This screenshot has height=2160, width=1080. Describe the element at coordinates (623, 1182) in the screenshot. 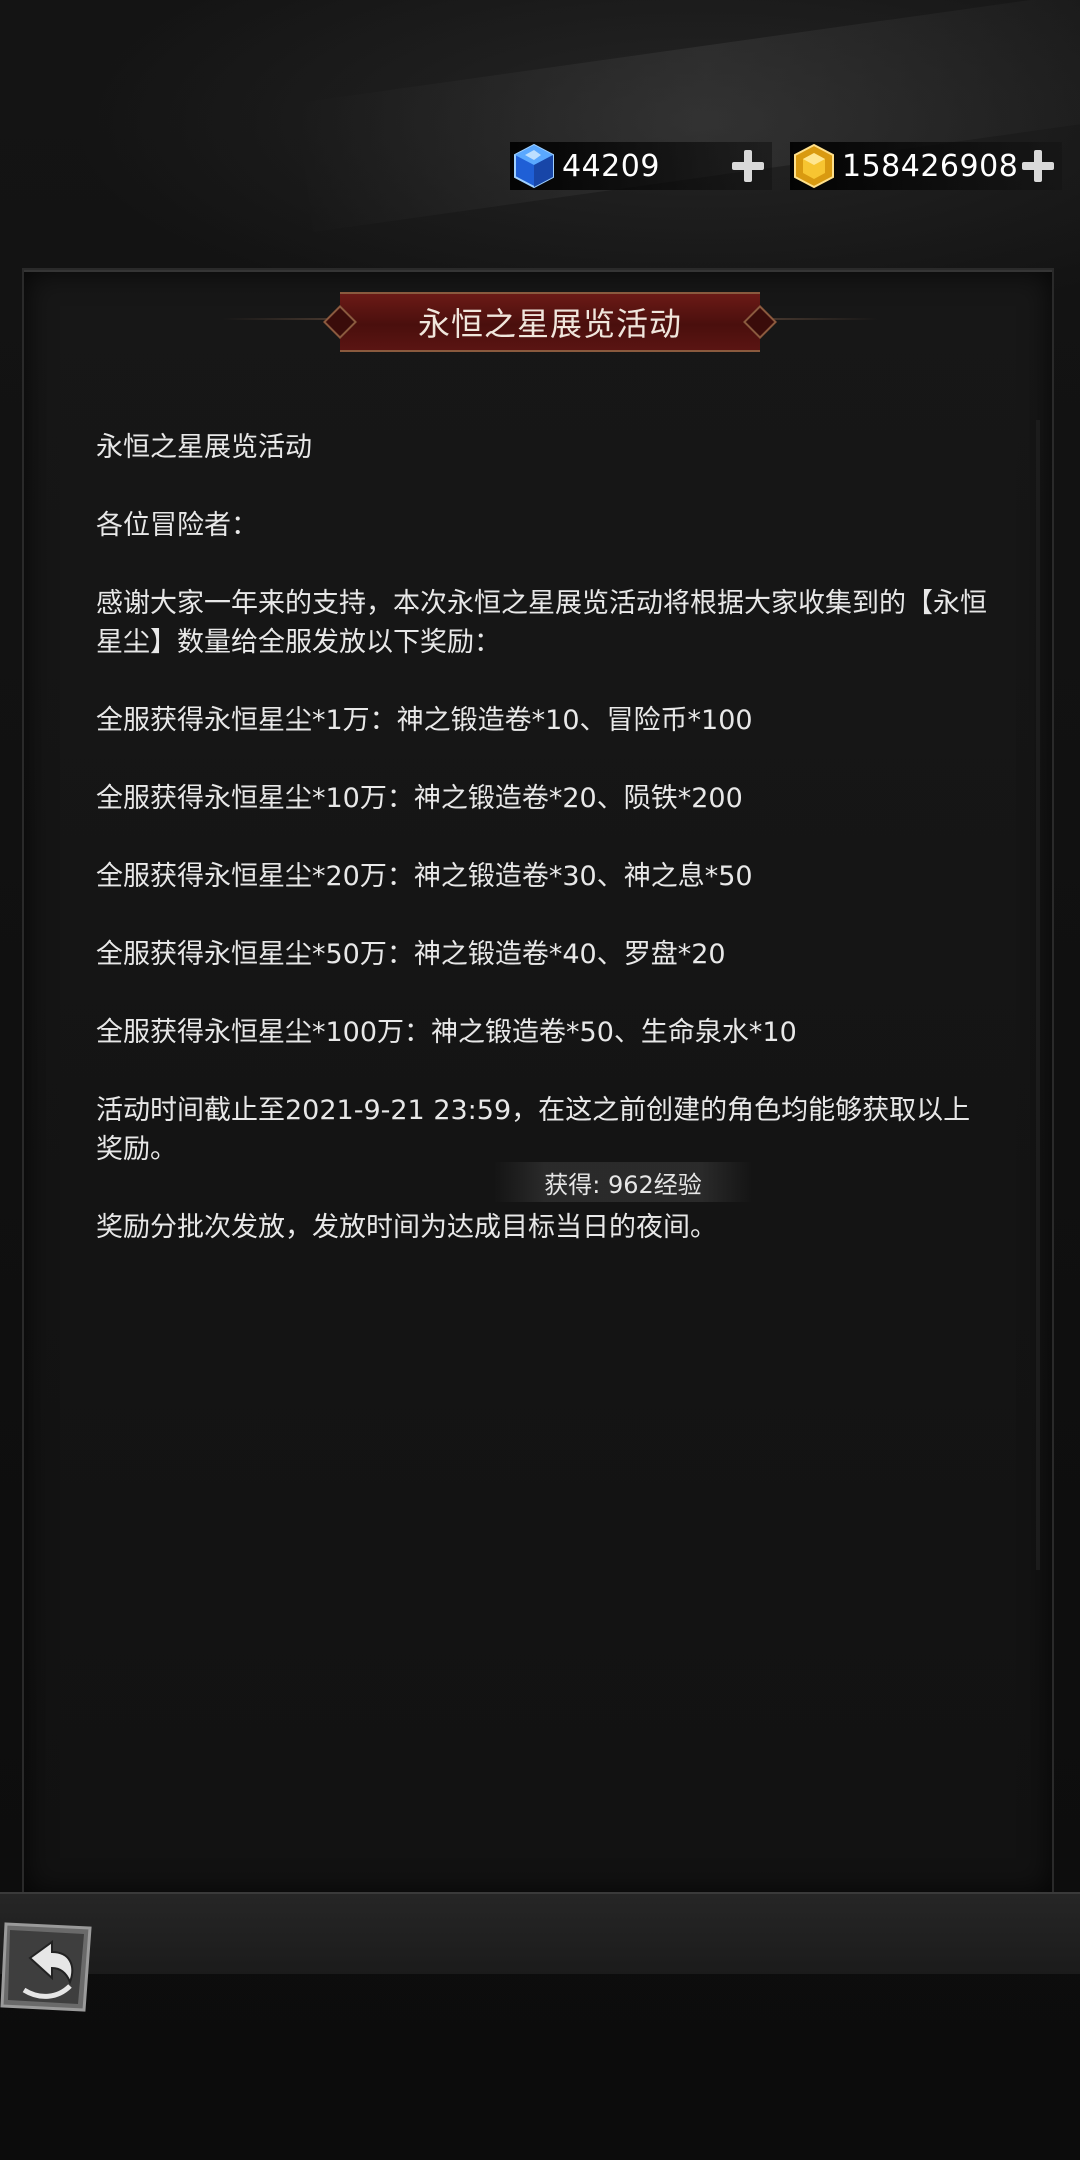

I see `exp-gain-toast: 获得: 962经验` at that location.